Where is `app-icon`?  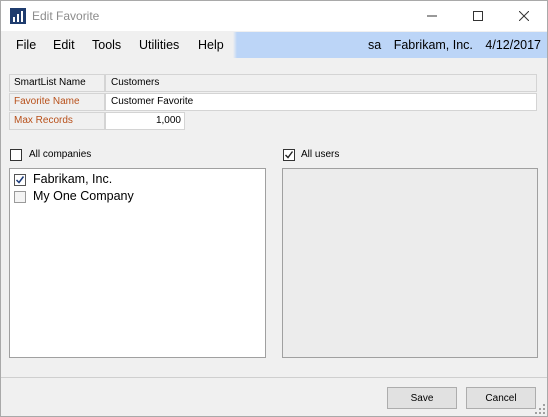
app-icon is located at coordinates (18, 16).